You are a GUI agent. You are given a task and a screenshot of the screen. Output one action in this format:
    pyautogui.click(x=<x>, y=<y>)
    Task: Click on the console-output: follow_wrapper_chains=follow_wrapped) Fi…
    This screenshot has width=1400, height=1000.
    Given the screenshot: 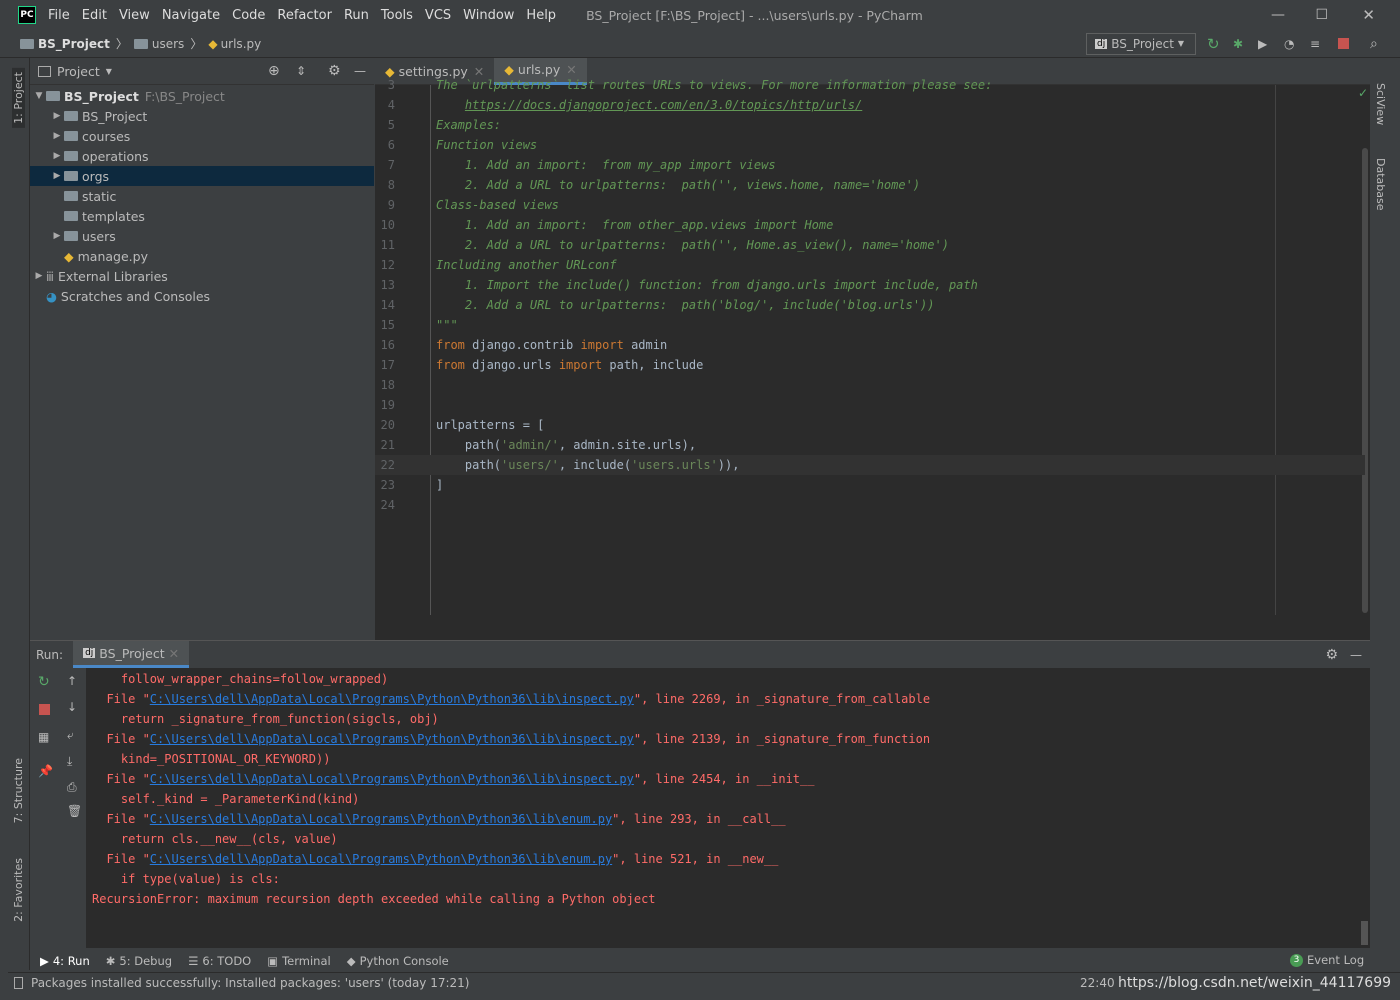 What is the action you would take?
    pyautogui.click(x=511, y=789)
    